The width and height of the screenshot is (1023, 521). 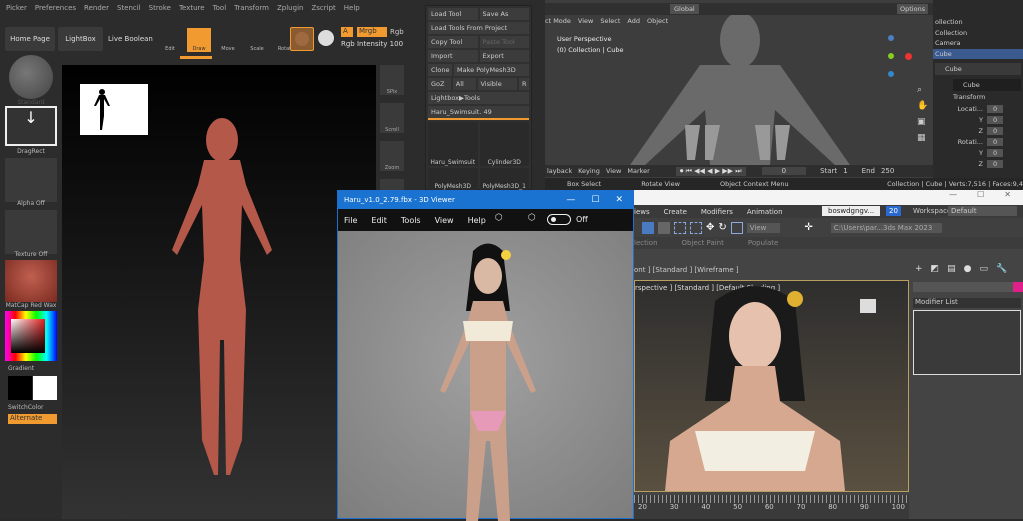 What do you see at coordinates (891, 56) in the screenshot?
I see `gizmo-y-axis` at bounding box center [891, 56].